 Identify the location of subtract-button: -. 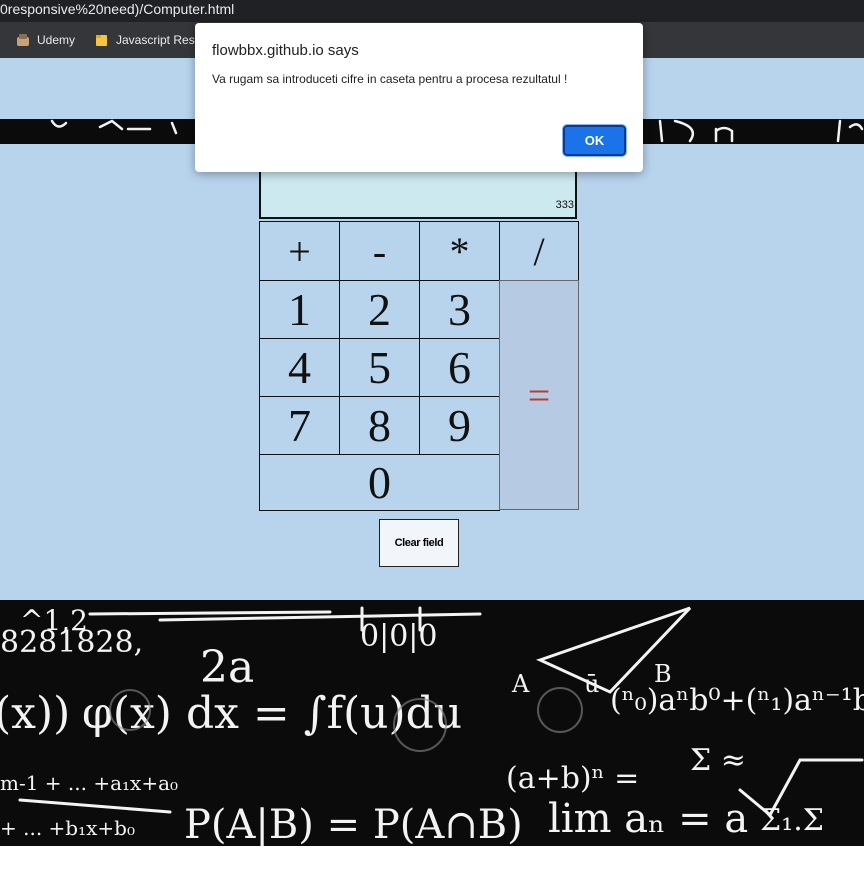
(379, 251).